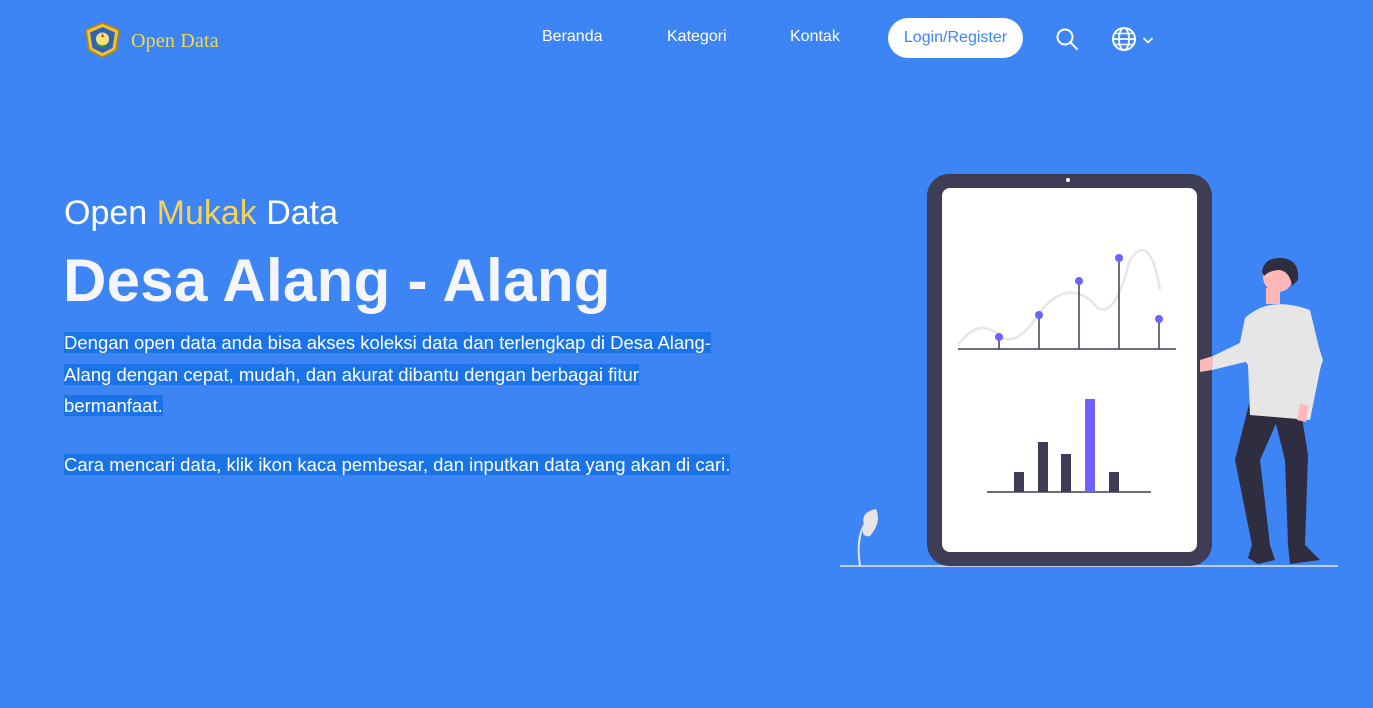 This screenshot has width=1373, height=708. I want to click on nav-kategori: Kategori, so click(697, 37).